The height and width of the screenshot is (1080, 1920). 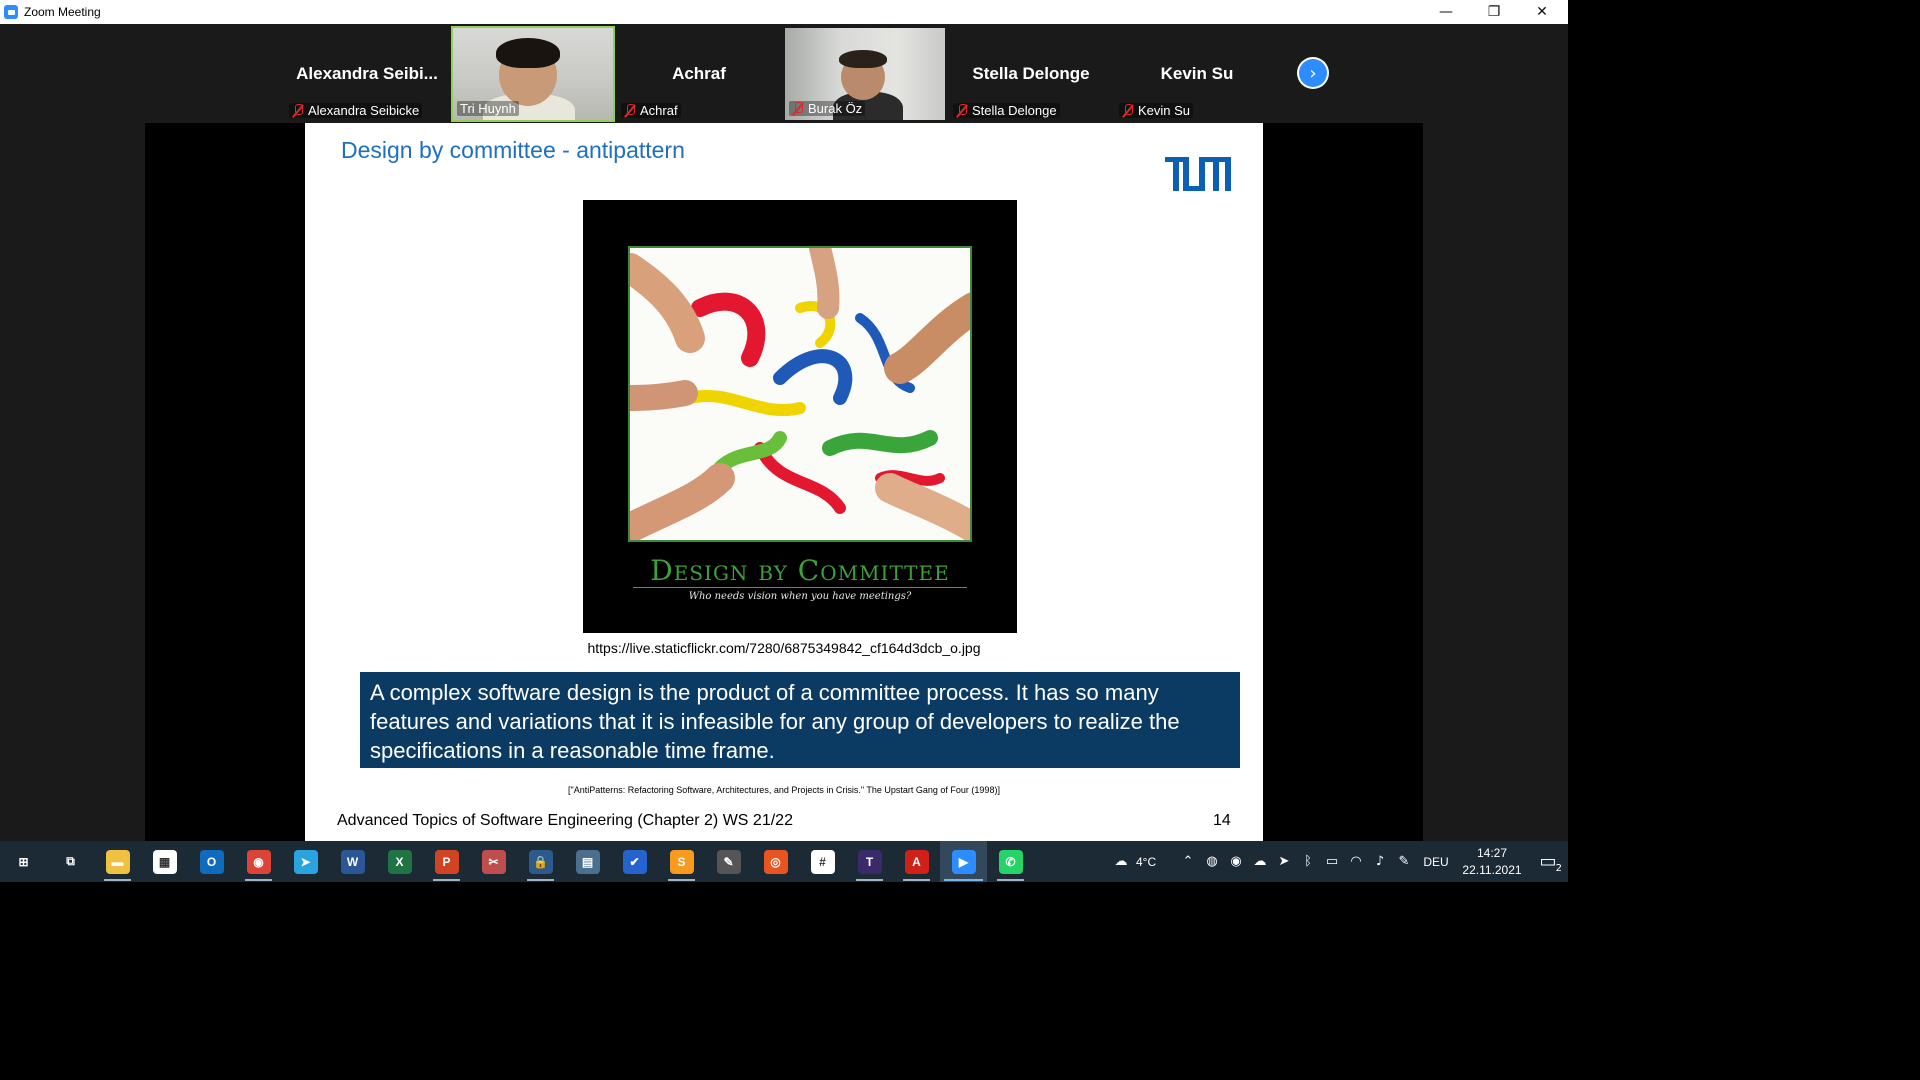 I want to click on taskbar-clock: 14:27 22.11.2021, so click(x=1492, y=862).